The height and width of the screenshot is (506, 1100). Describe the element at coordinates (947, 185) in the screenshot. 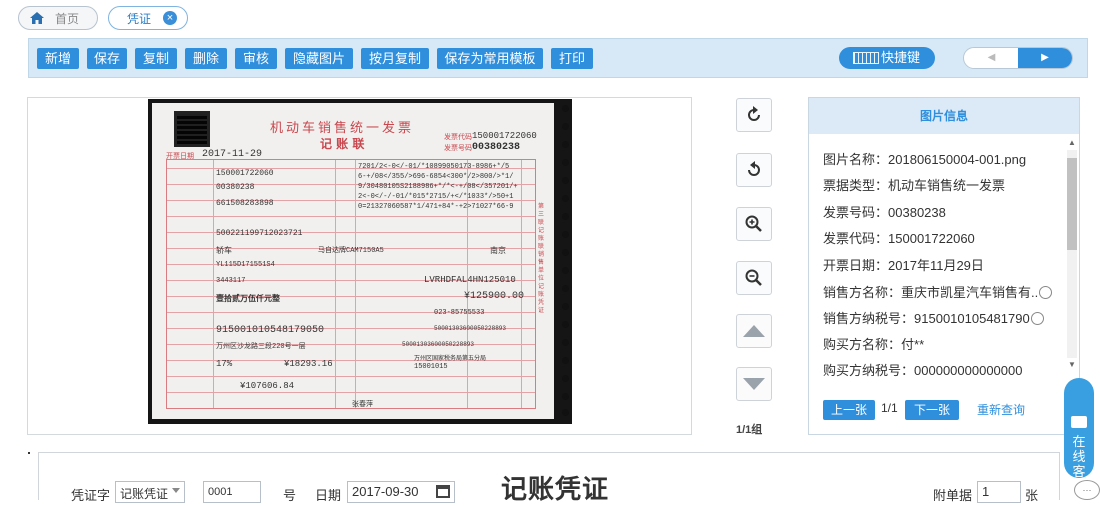

I see `info-value: 机动车销售统一发票` at that location.